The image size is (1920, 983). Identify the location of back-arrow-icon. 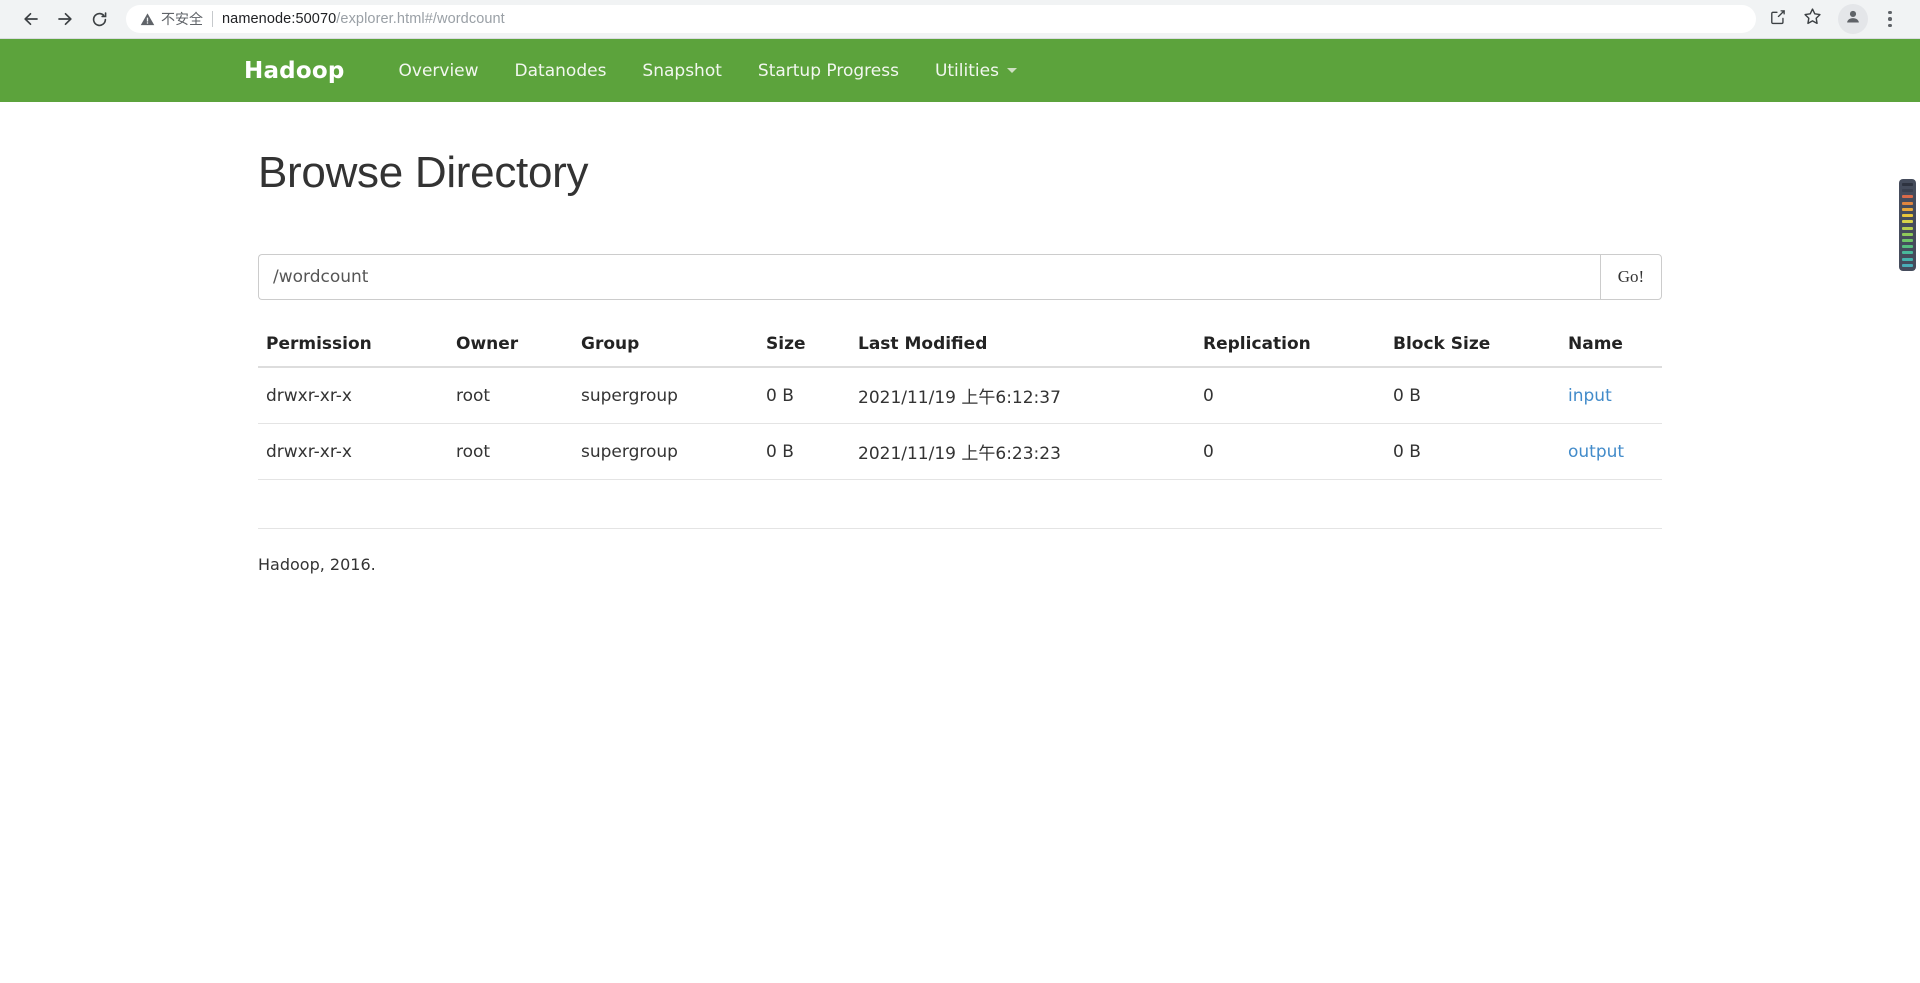
(31, 19).